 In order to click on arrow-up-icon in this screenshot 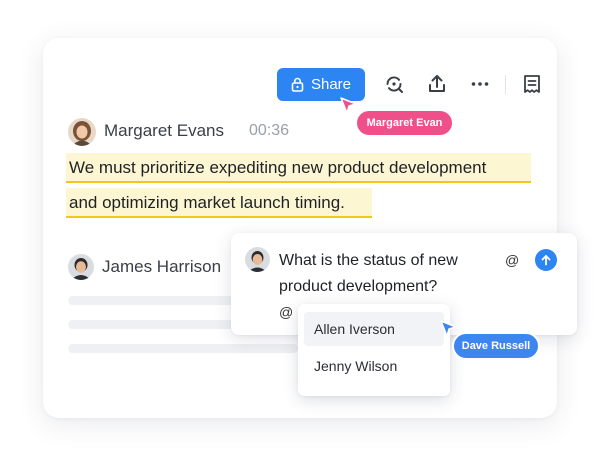, I will do `click(546, 260)`.